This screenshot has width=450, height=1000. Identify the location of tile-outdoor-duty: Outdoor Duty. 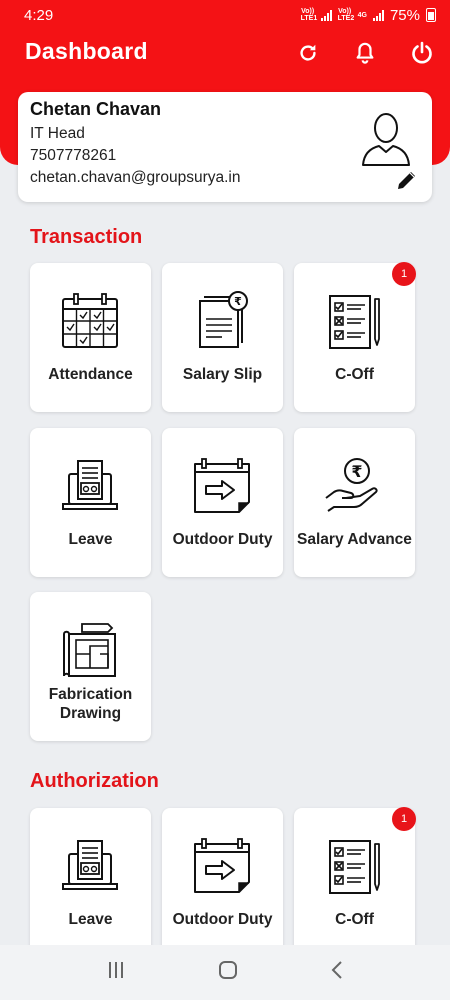
(222, 502).